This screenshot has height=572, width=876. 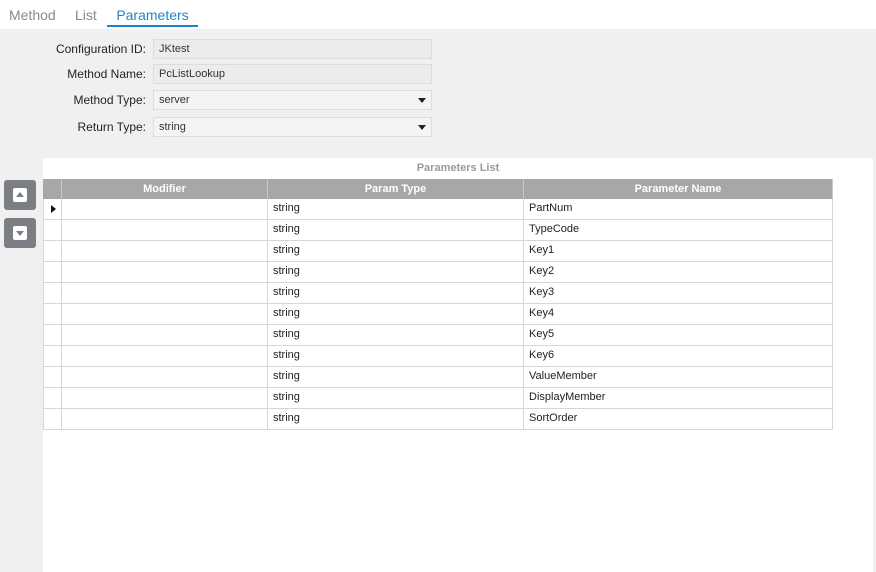 I want to click on parameters-list-title: Parameters List, so click(x=458, y=168).